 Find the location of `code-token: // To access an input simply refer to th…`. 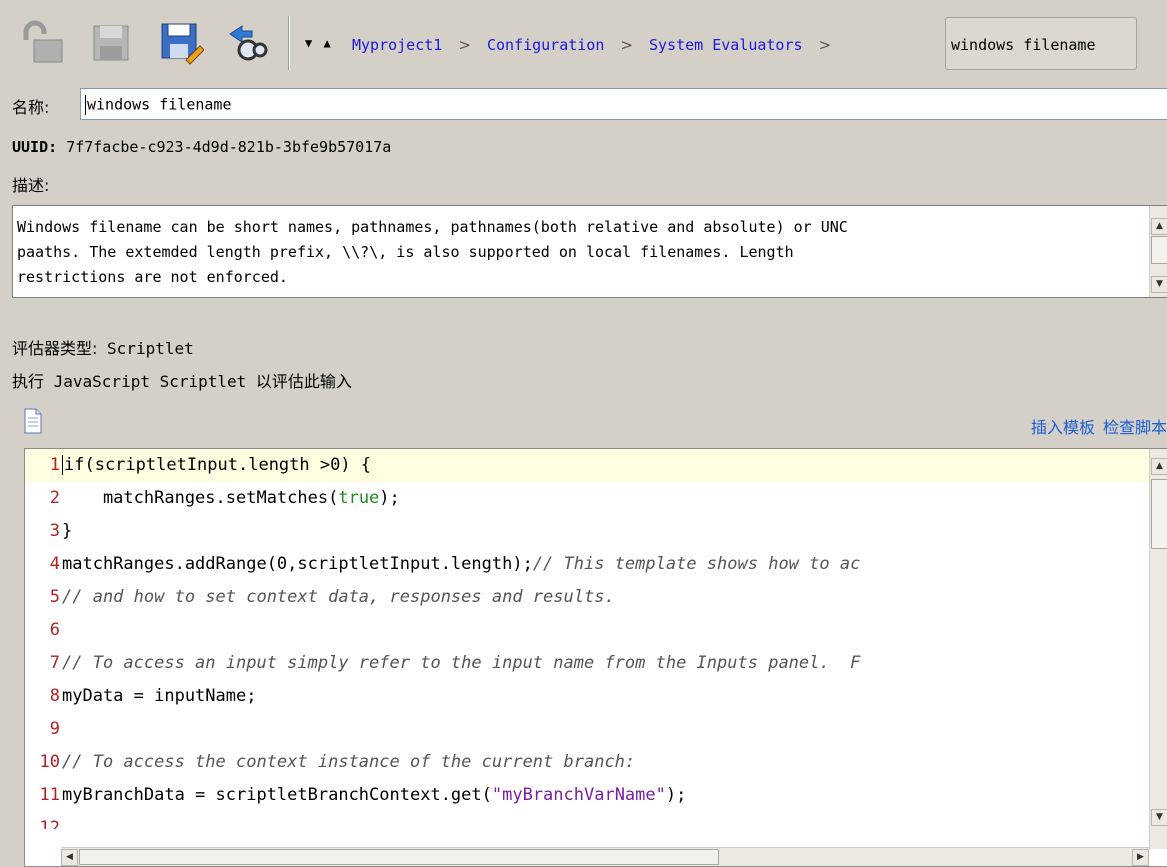

code-token: // To access an input simply refer to th… is located at coordinates (461, 663).